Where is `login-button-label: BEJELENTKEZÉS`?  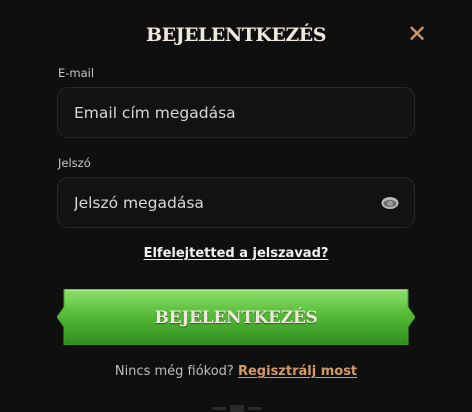 login-button-label: BEJELENTKEZÉS is located at coordinates (236, 318).